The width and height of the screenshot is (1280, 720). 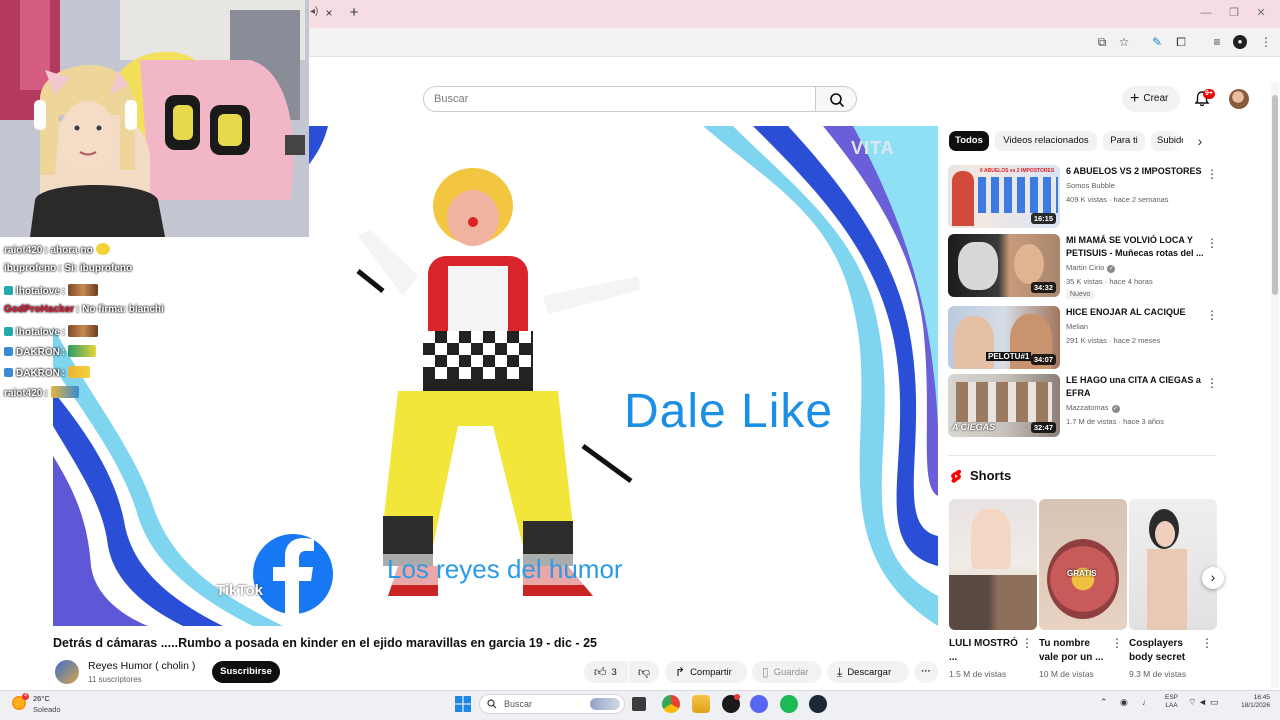 I want to click on recommendation-thumbnail: 34:32, so click(x=1004, y=265).